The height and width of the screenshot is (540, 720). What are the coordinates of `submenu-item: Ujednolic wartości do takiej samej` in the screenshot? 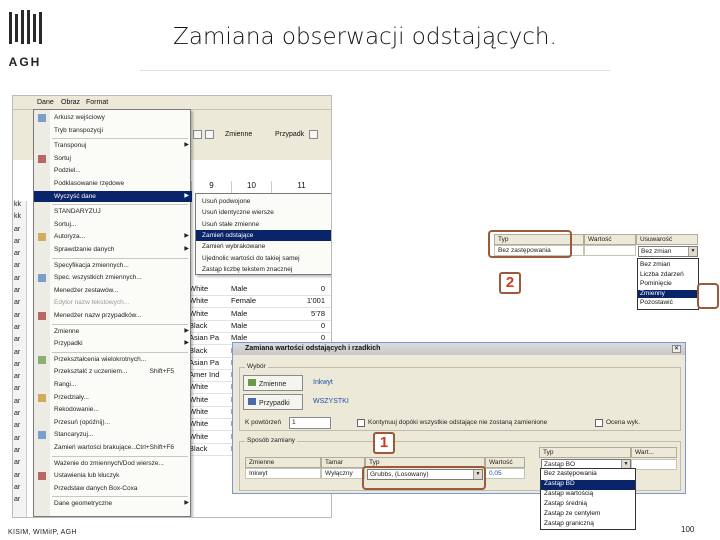 It's located at (263, 258).